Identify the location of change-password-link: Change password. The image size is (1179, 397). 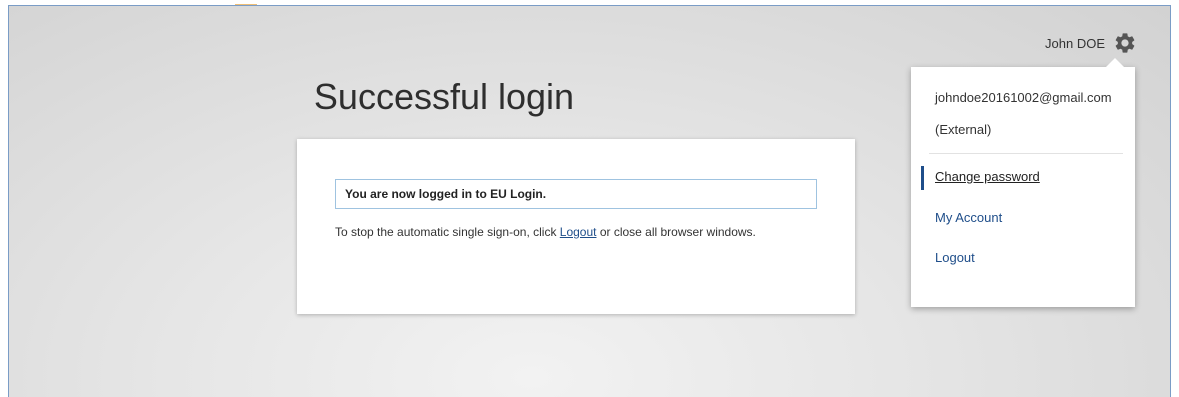
(987, 176).